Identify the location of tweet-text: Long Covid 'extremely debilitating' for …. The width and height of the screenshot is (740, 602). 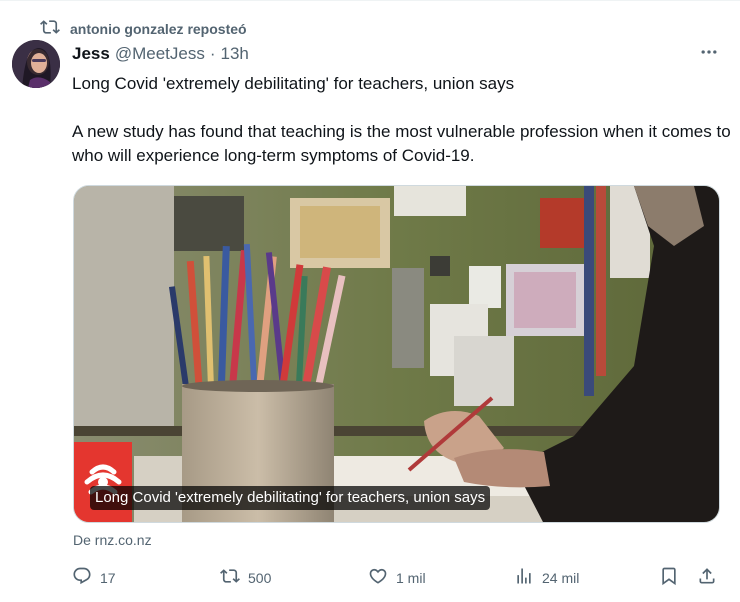
(402, 120).